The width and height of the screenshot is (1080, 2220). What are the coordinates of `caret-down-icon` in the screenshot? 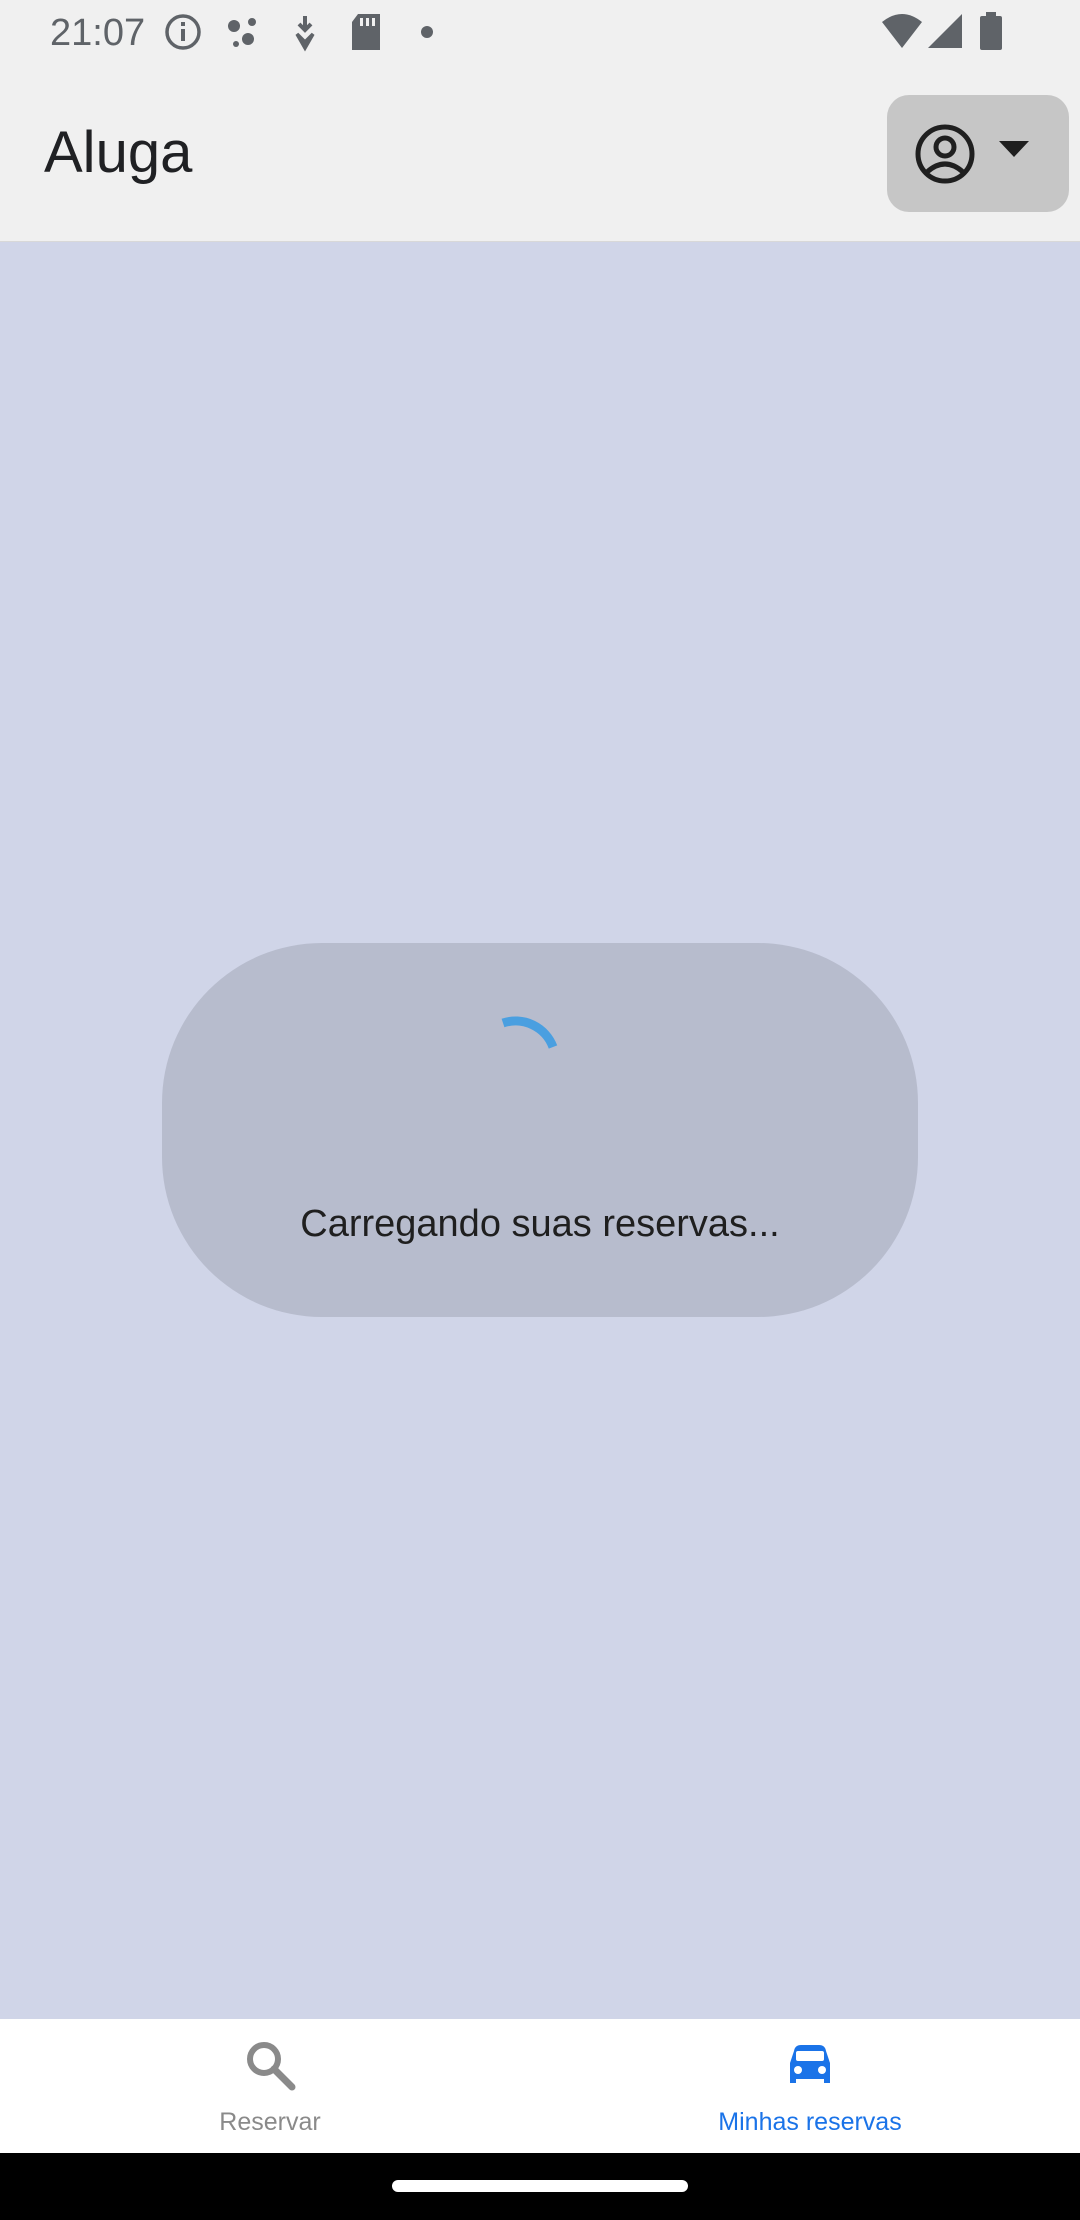 It's located at (1014, 151).